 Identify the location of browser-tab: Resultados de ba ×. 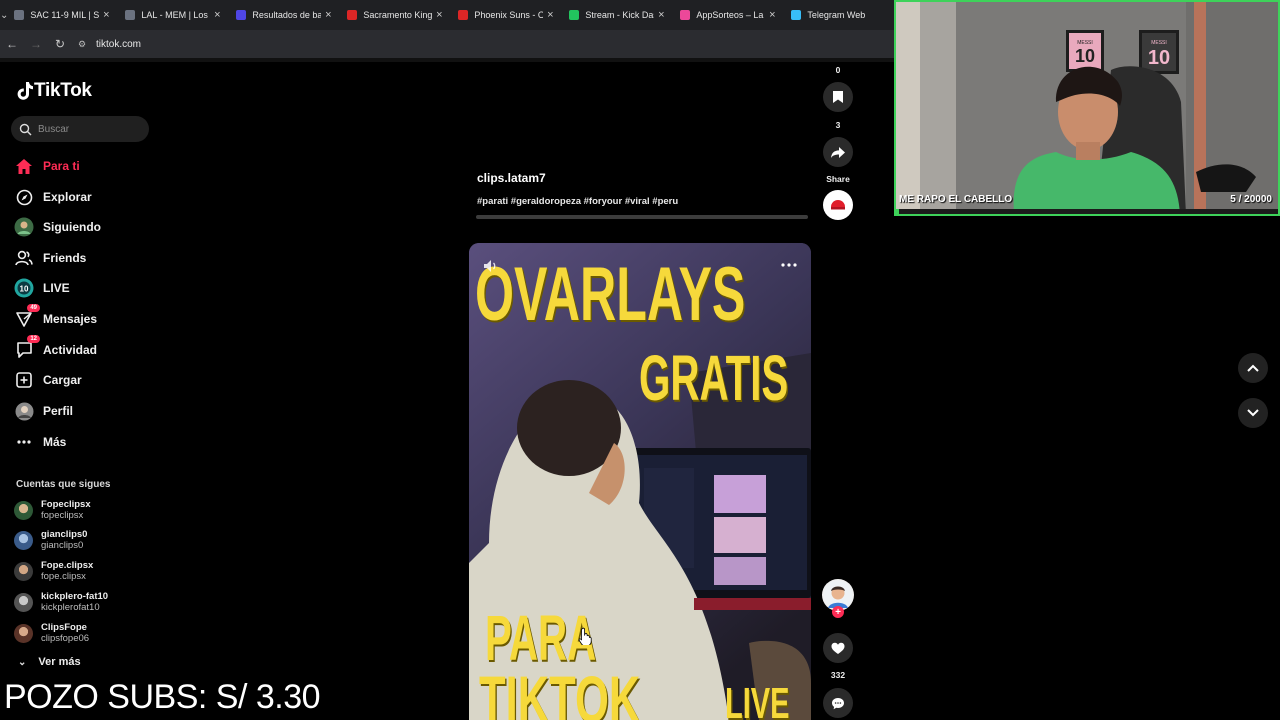
(285, 15).